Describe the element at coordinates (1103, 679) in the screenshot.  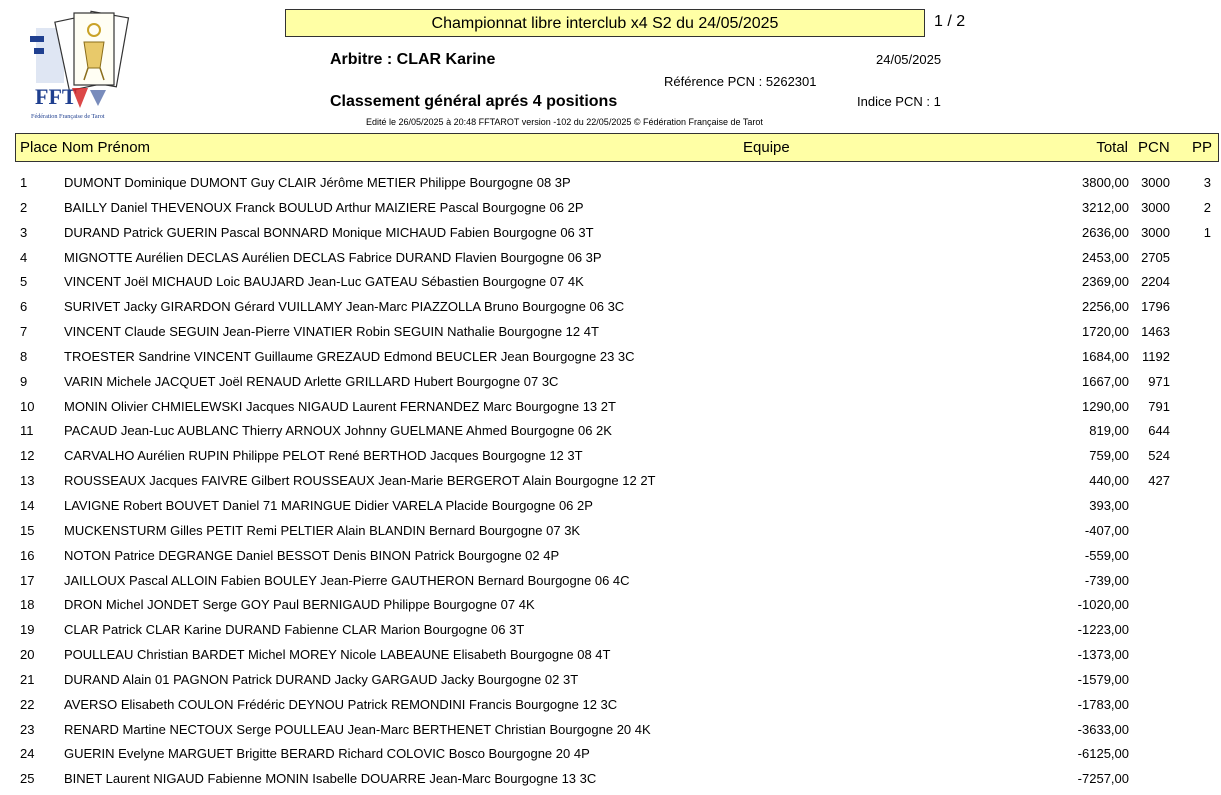
I see `row-total: -1579,00` at that location.